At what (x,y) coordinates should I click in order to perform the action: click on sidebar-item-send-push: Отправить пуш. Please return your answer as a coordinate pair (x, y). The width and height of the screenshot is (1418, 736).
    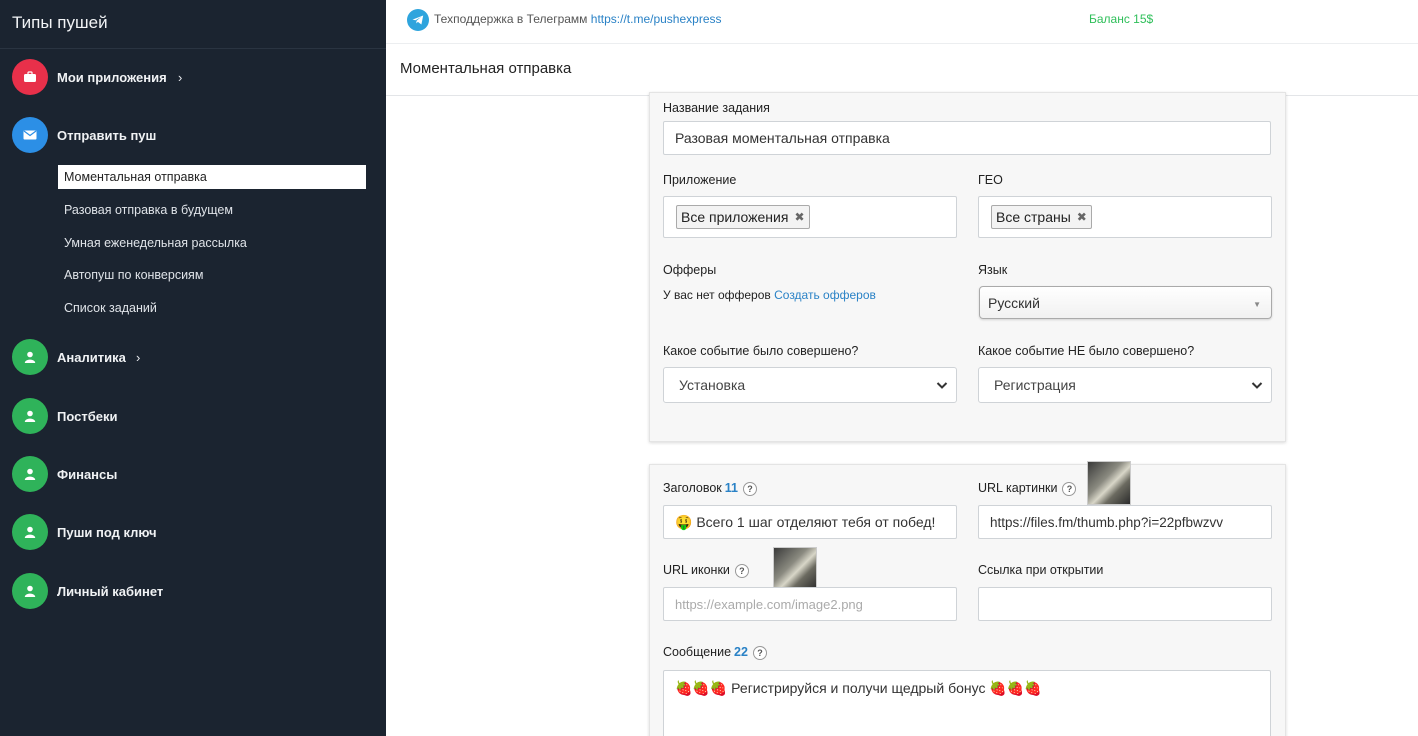
    Looking at the image, I should click on (193, 135).